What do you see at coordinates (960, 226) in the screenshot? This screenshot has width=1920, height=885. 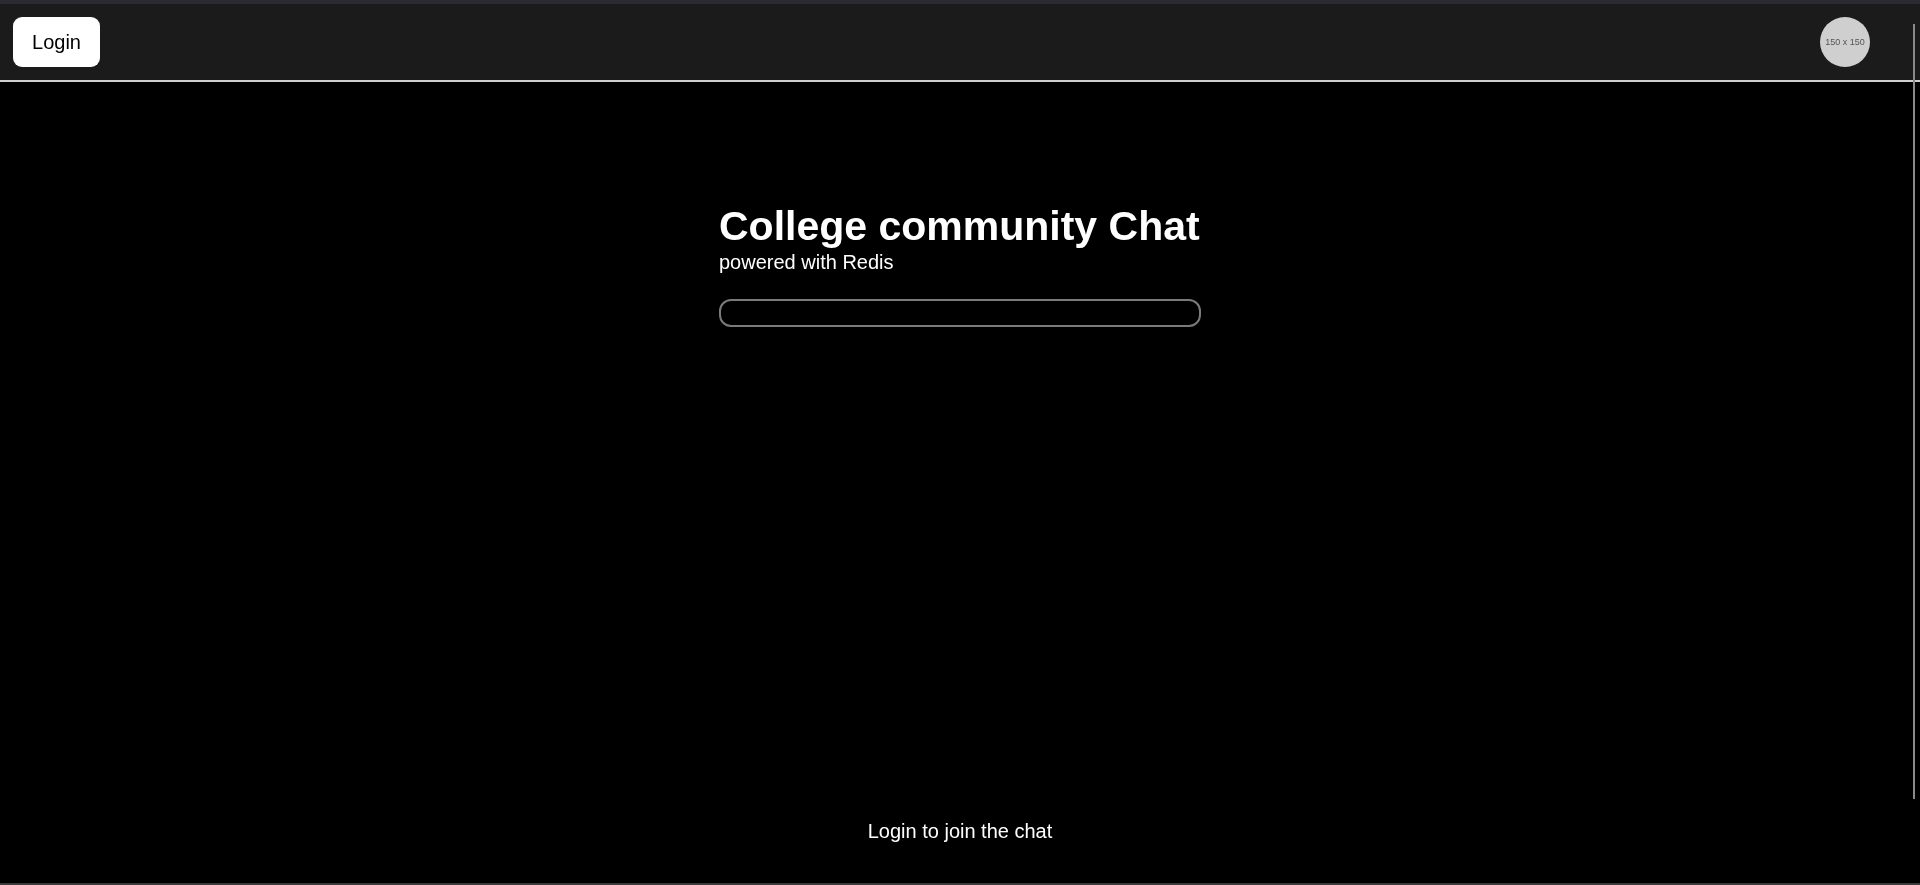 I see `page-title: College community Chat` at bounding box center [960, 226].